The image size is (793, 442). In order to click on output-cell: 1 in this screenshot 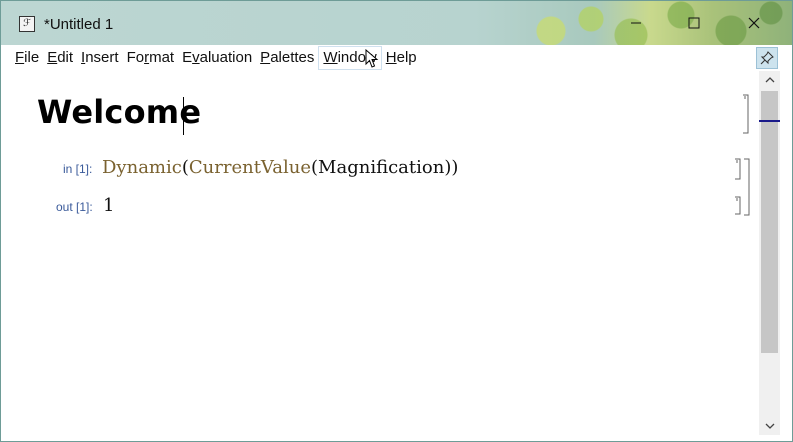, I will do `click(108, 205)`.